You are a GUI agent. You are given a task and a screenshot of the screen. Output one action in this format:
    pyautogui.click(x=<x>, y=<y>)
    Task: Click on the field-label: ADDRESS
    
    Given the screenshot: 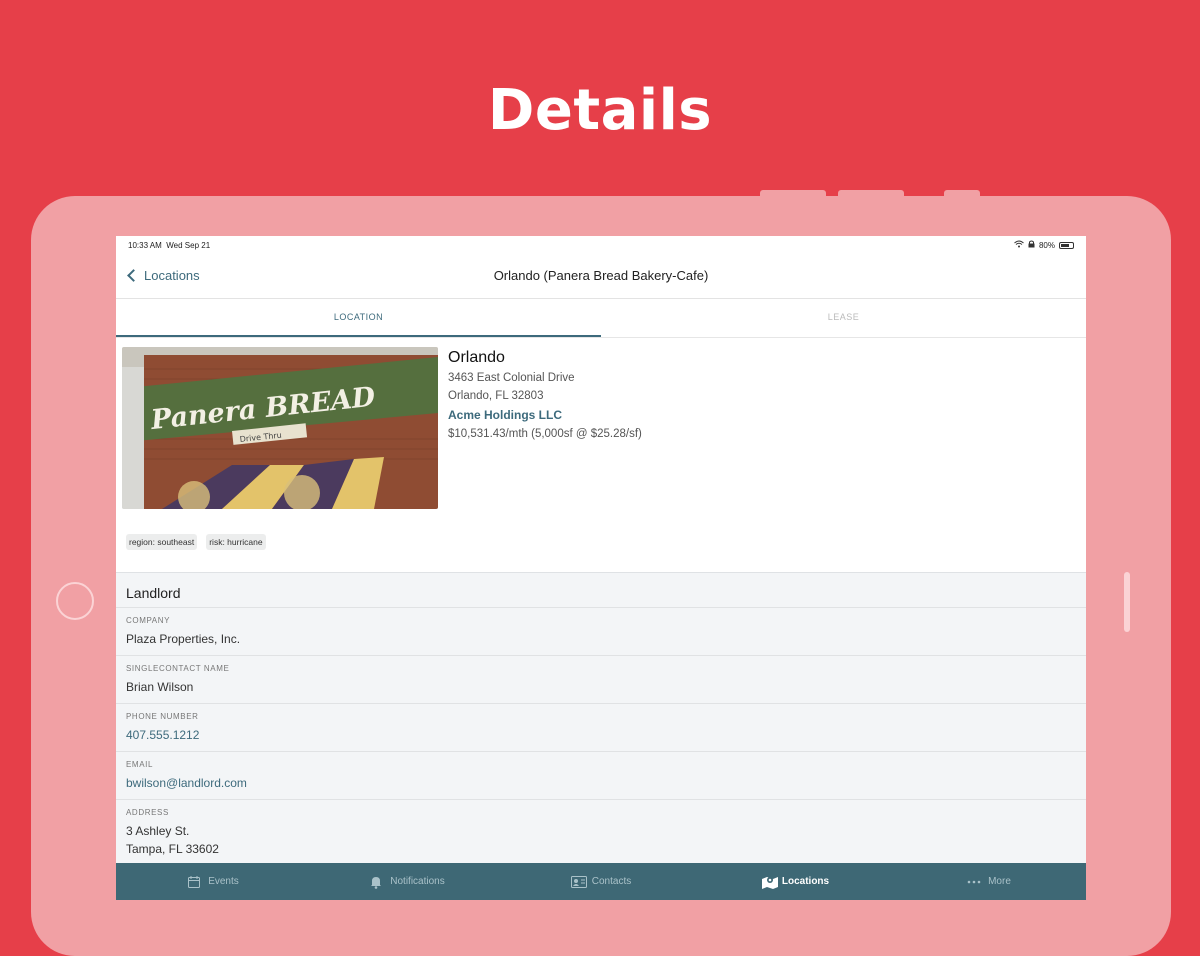 What is the action you would take?
    pyautogui.click(x=147, y=812)
    